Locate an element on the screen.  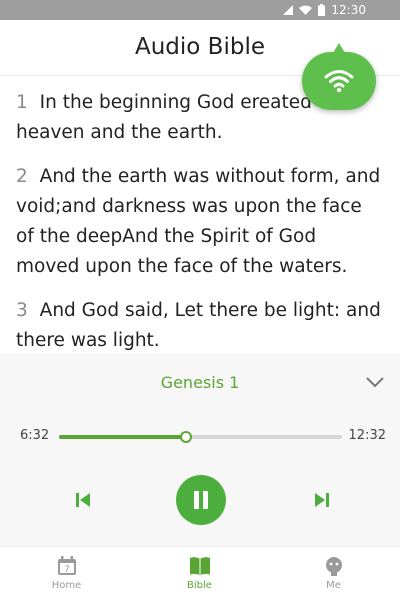
skip-next-icon is located at coordinates (322, 500).